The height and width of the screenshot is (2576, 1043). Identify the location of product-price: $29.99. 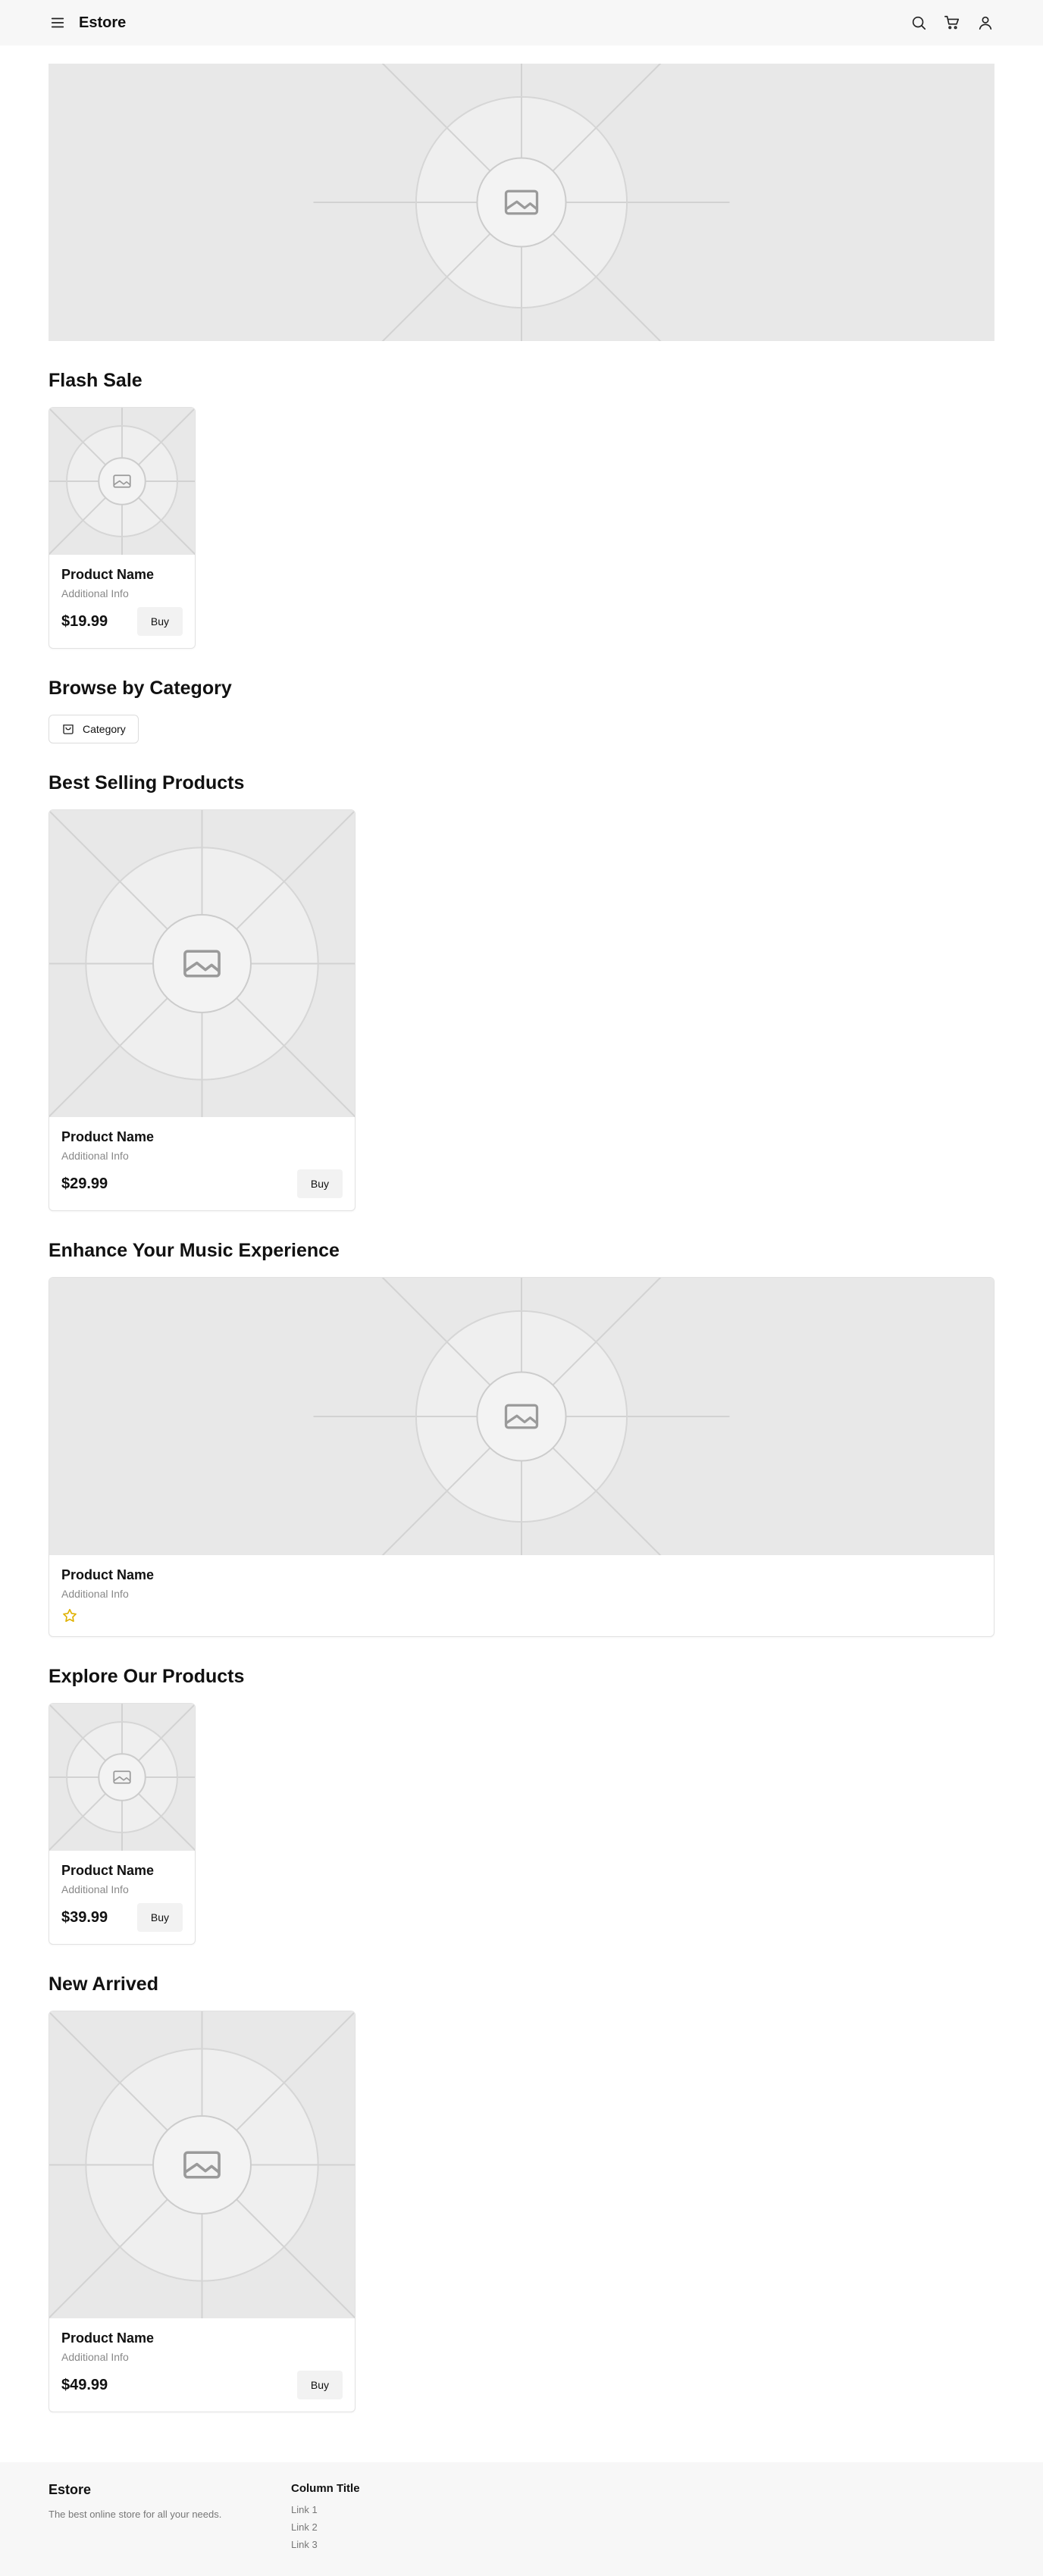
(84, 1184).